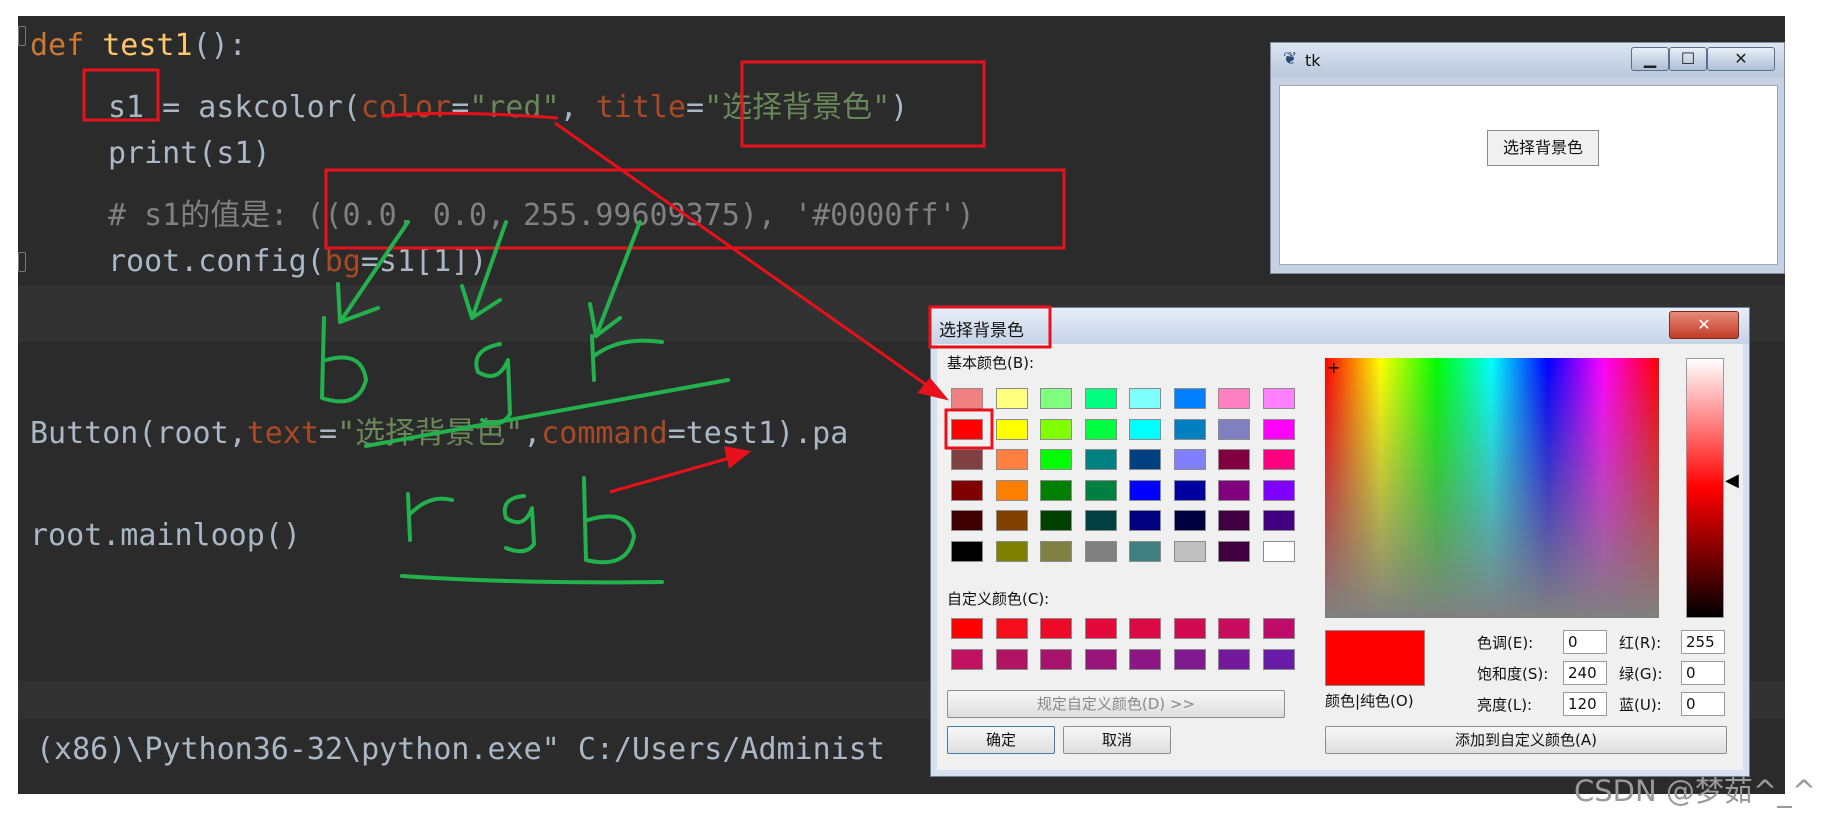  What do you see at coordinates (609, 520) in the screenshot?
I see `handwritten-letter-b-bottom` at bounding box center [609, 520].